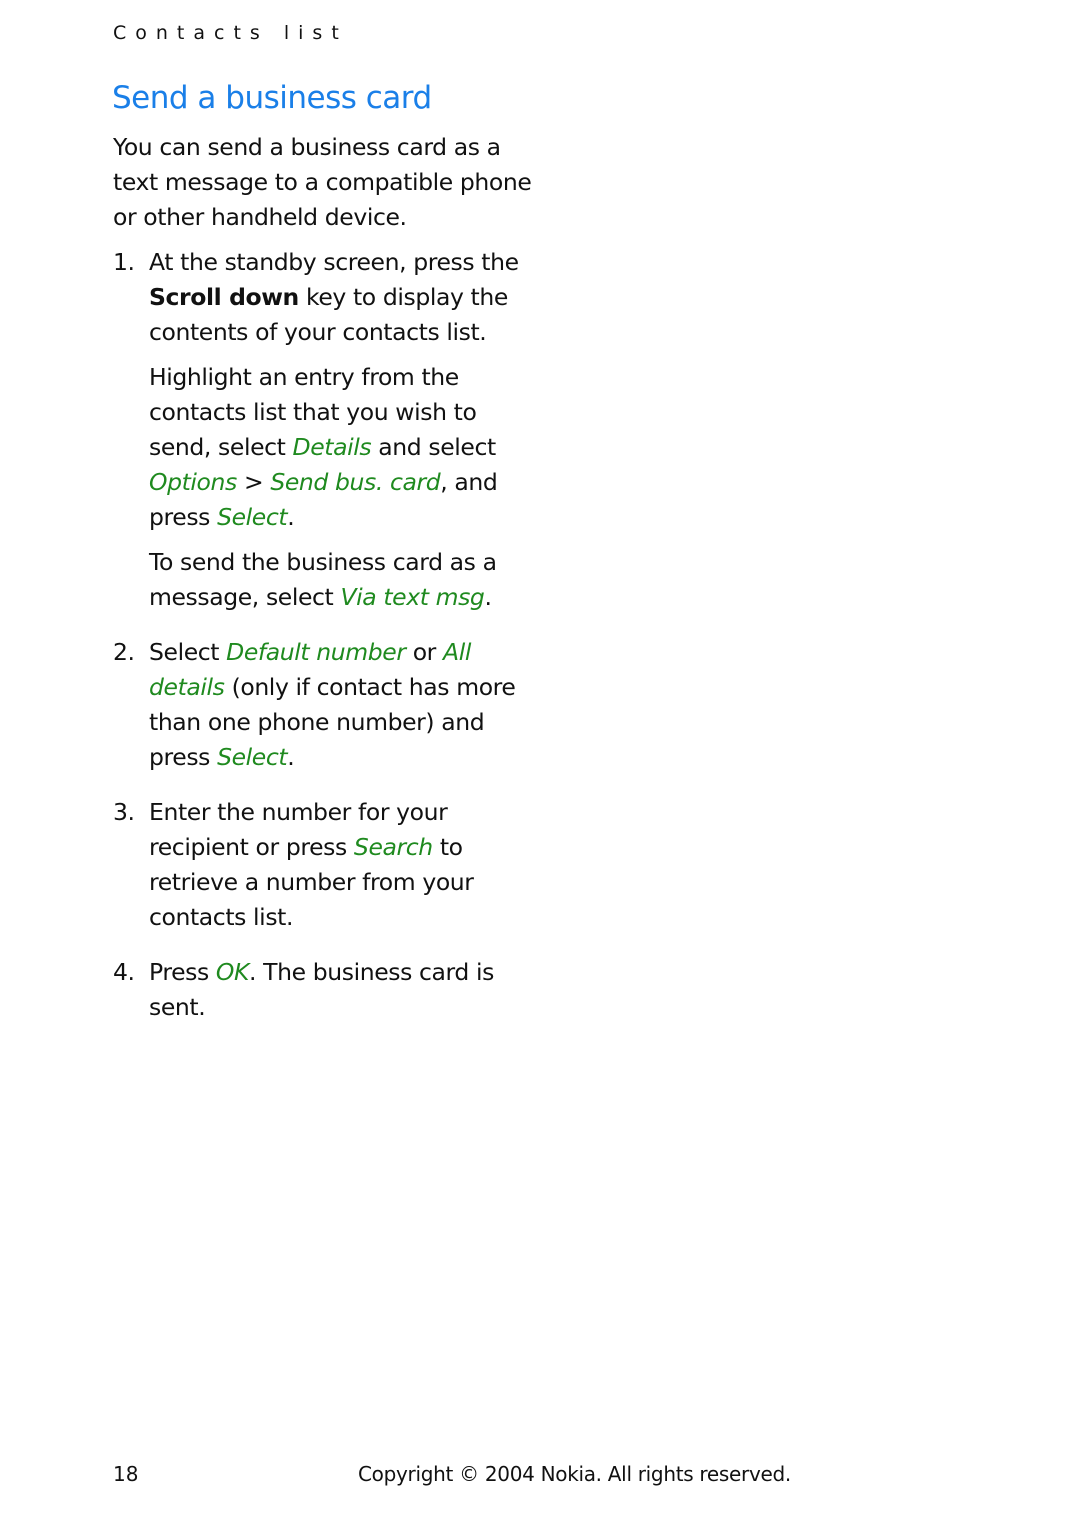  What do you see at coordinates (124, 812) in the screenshot?
I see `step-number: 3.` at bounding box center [124, 812].